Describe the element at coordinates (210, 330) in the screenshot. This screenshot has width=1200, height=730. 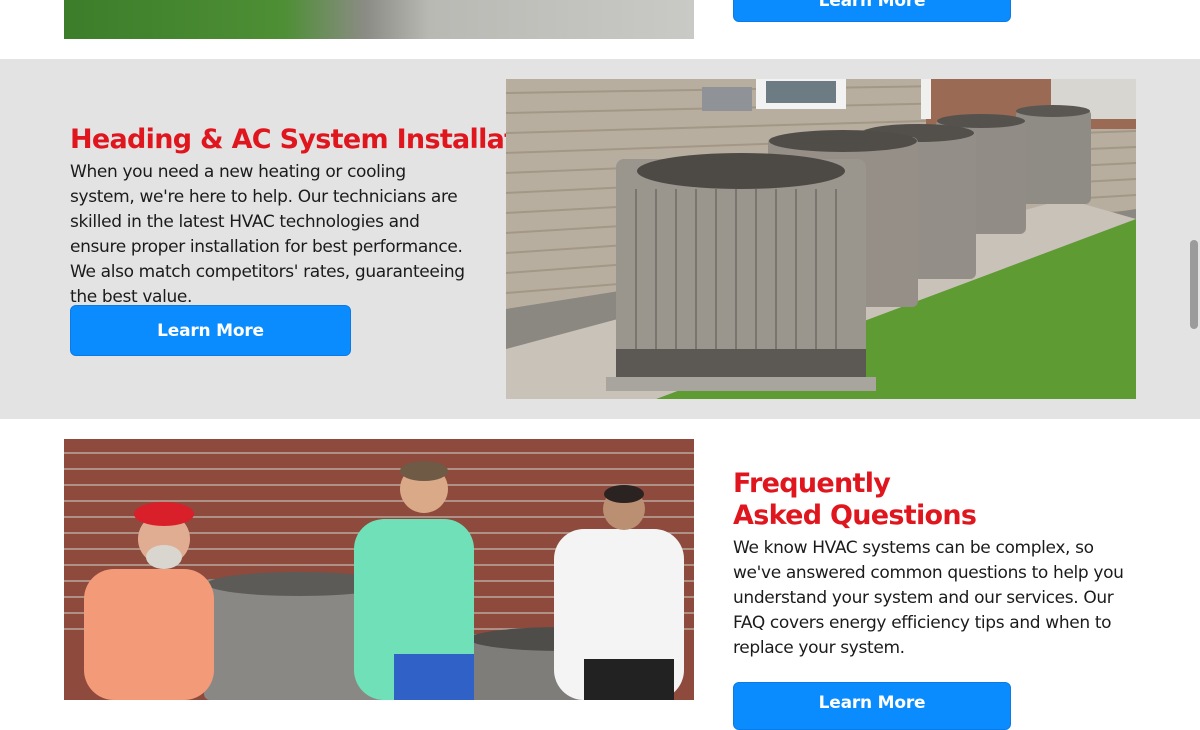
I see `learn-more-button-installation: Learn More` at that location.